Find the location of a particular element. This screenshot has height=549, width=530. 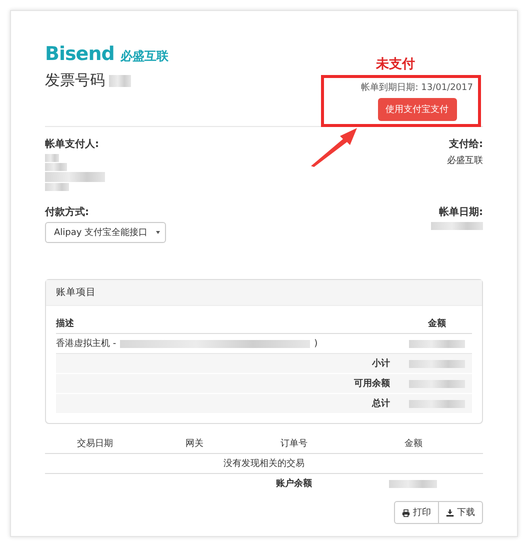

payee-label: 支付给: is located at coordinates (466, 144).